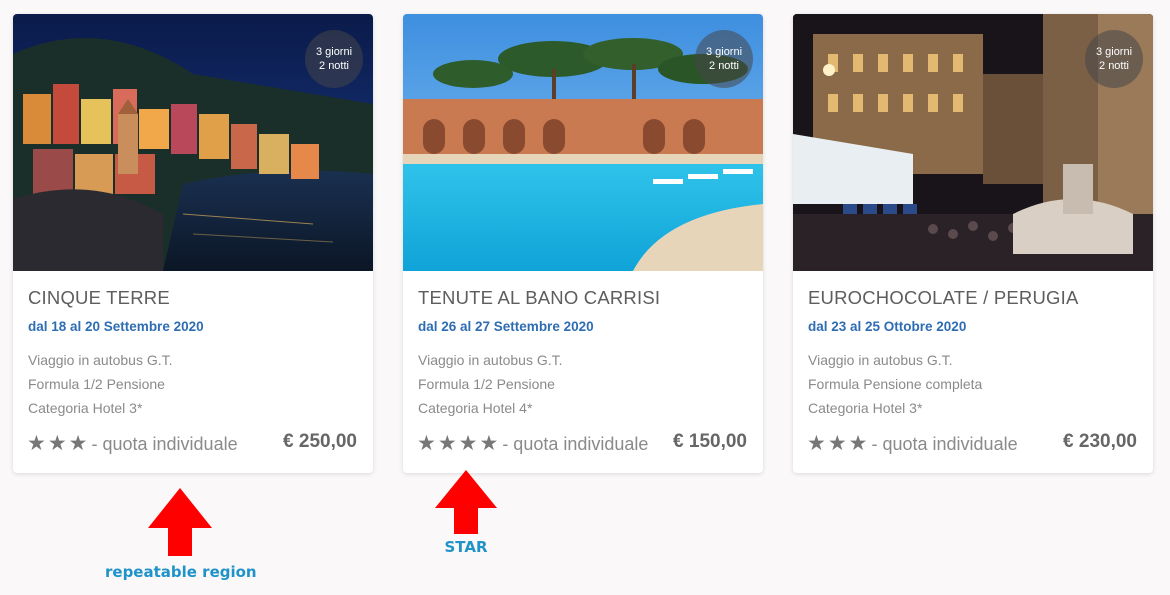  Describe the element at coordinates (466, 547) in the screenshot. I see `annotation-label: STAR` at that location.